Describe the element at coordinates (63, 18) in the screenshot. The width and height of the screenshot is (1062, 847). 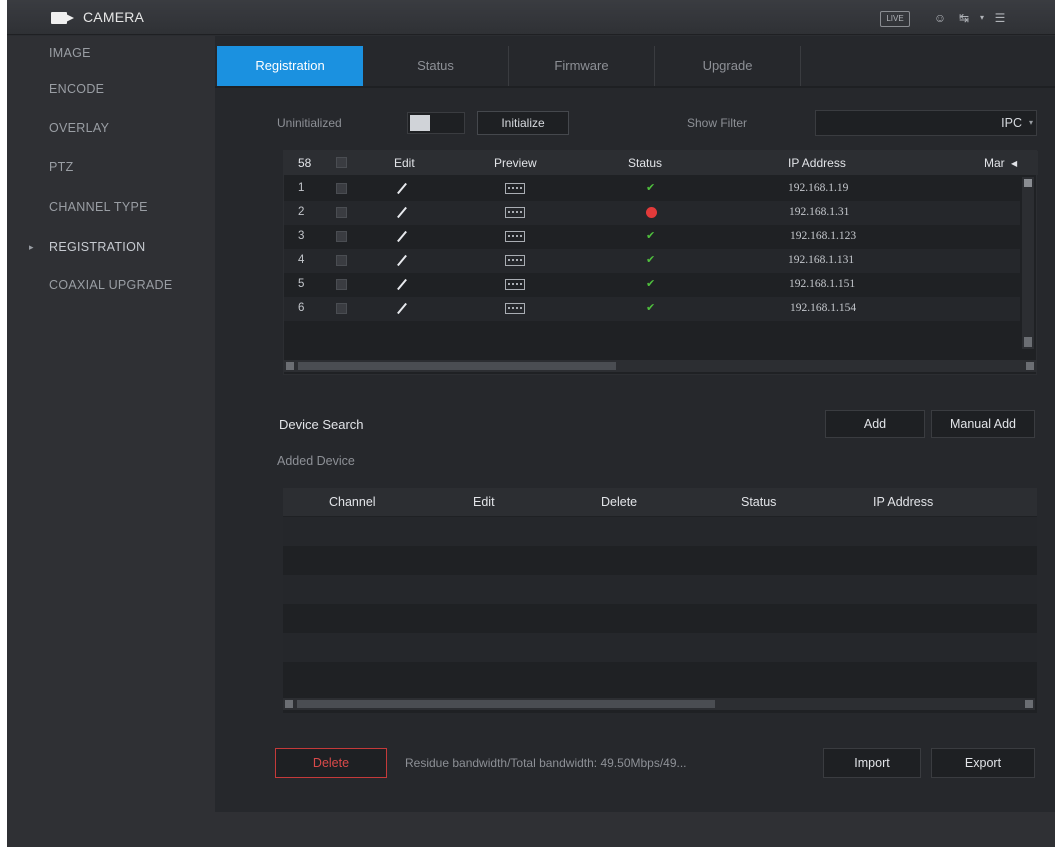
I see `camera-icon` at that location.